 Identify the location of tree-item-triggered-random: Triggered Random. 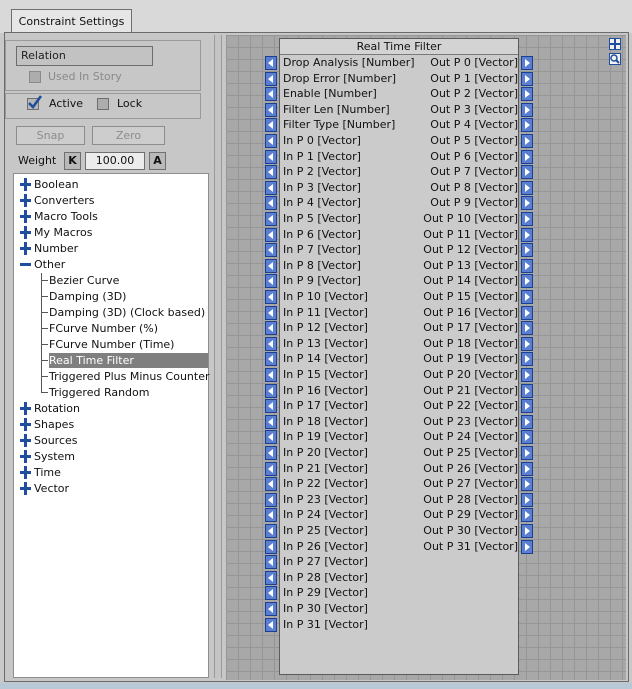
(99, 392).